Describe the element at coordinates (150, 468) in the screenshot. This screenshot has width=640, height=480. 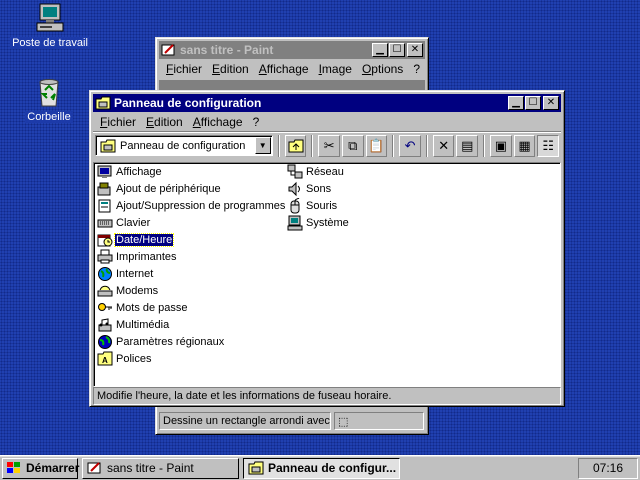
I see `taskbar-button-label: sans titre - Paint` at that location.